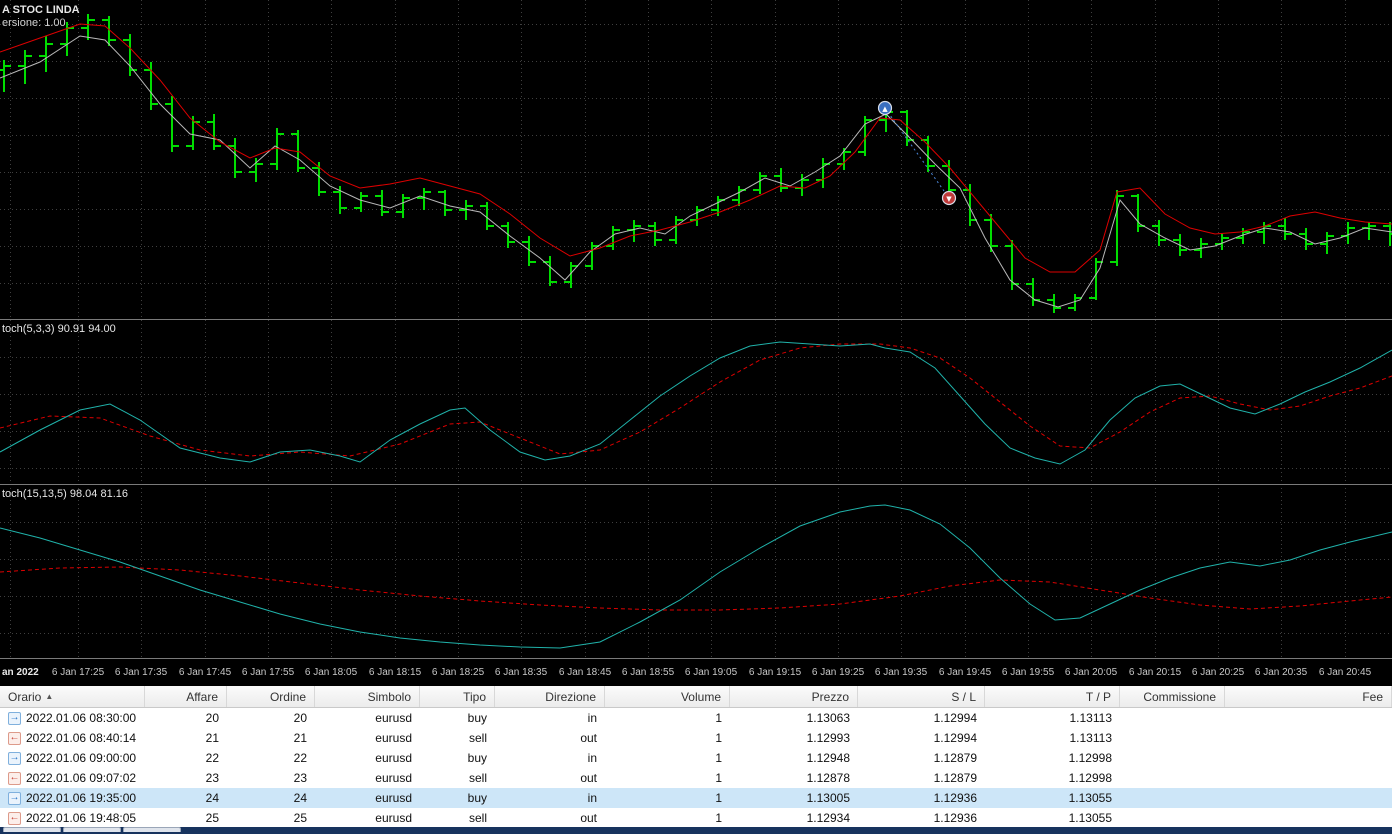 The image size is (1392, 834). I want to click on sell-trade-marker-glyph: ▼, so click(949, 199).